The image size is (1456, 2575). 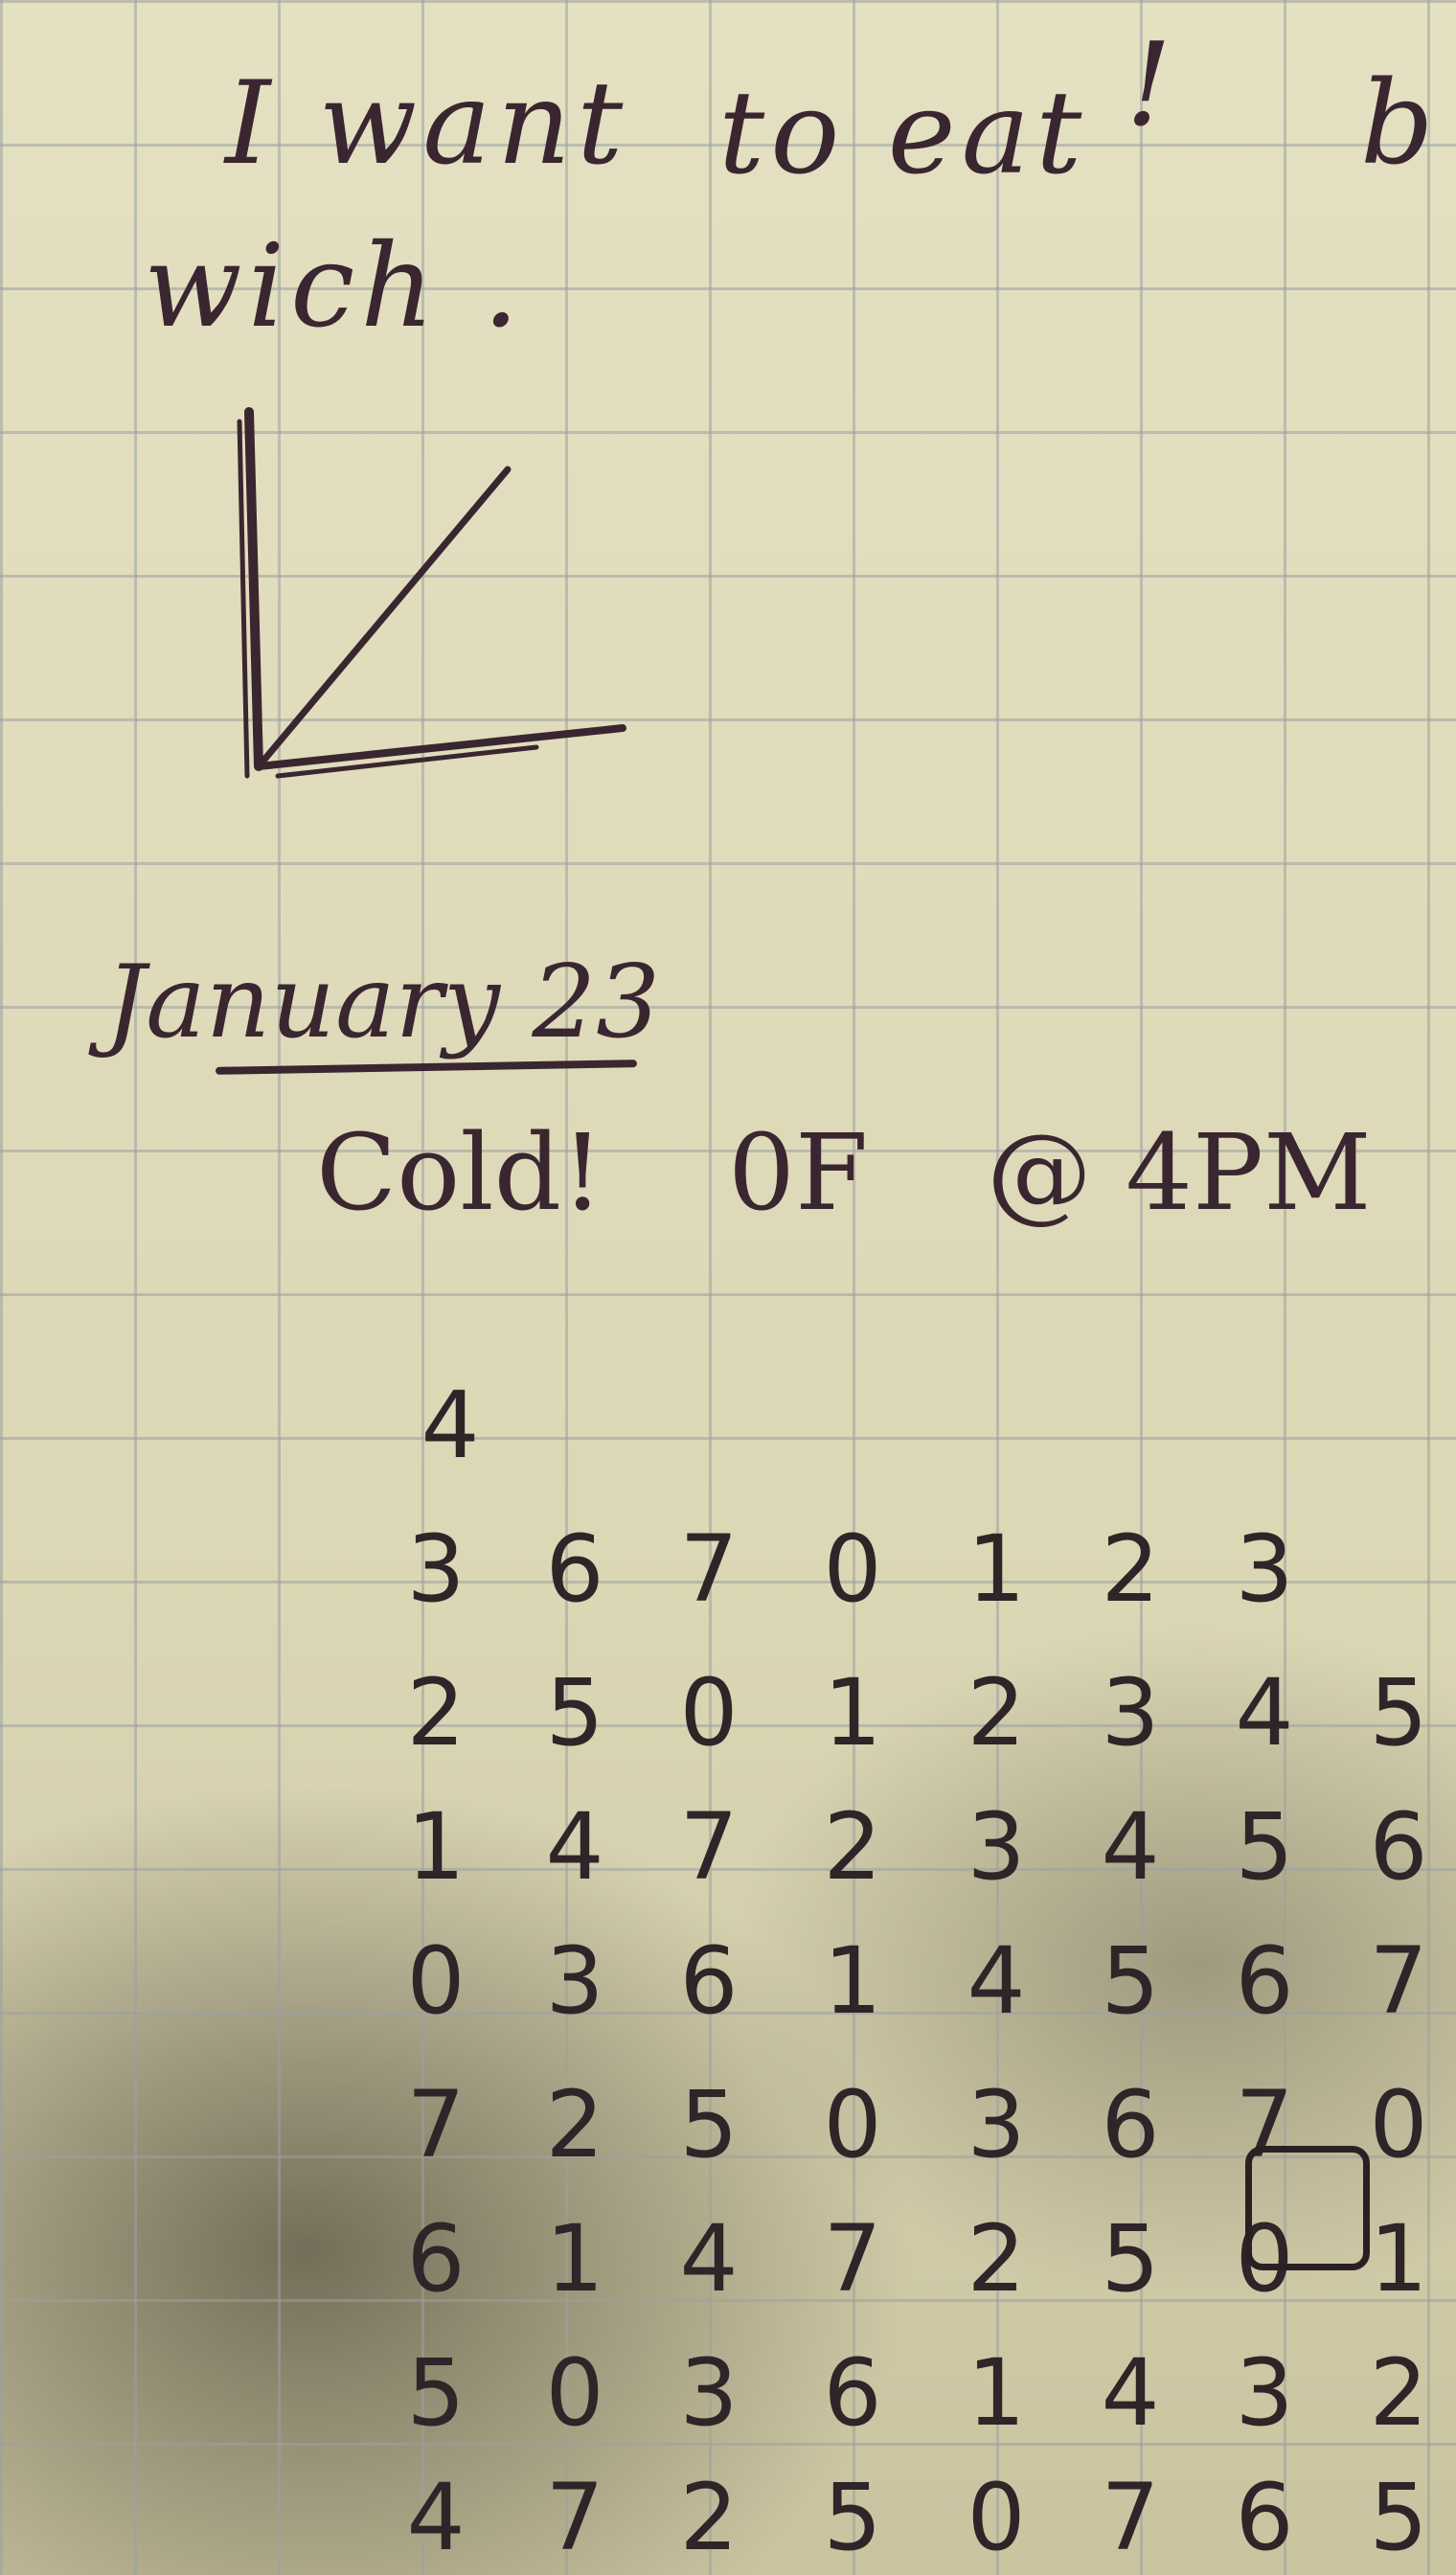 I want to click on note-line2: wich ., so click(x=334, y=286).